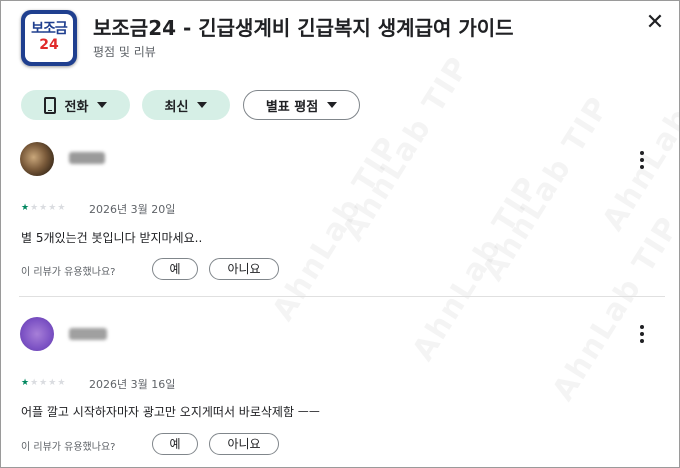 The height and width of the screenshot is (468, 680). I want to click on sort-filter-label: 최신, so click(176, 107).